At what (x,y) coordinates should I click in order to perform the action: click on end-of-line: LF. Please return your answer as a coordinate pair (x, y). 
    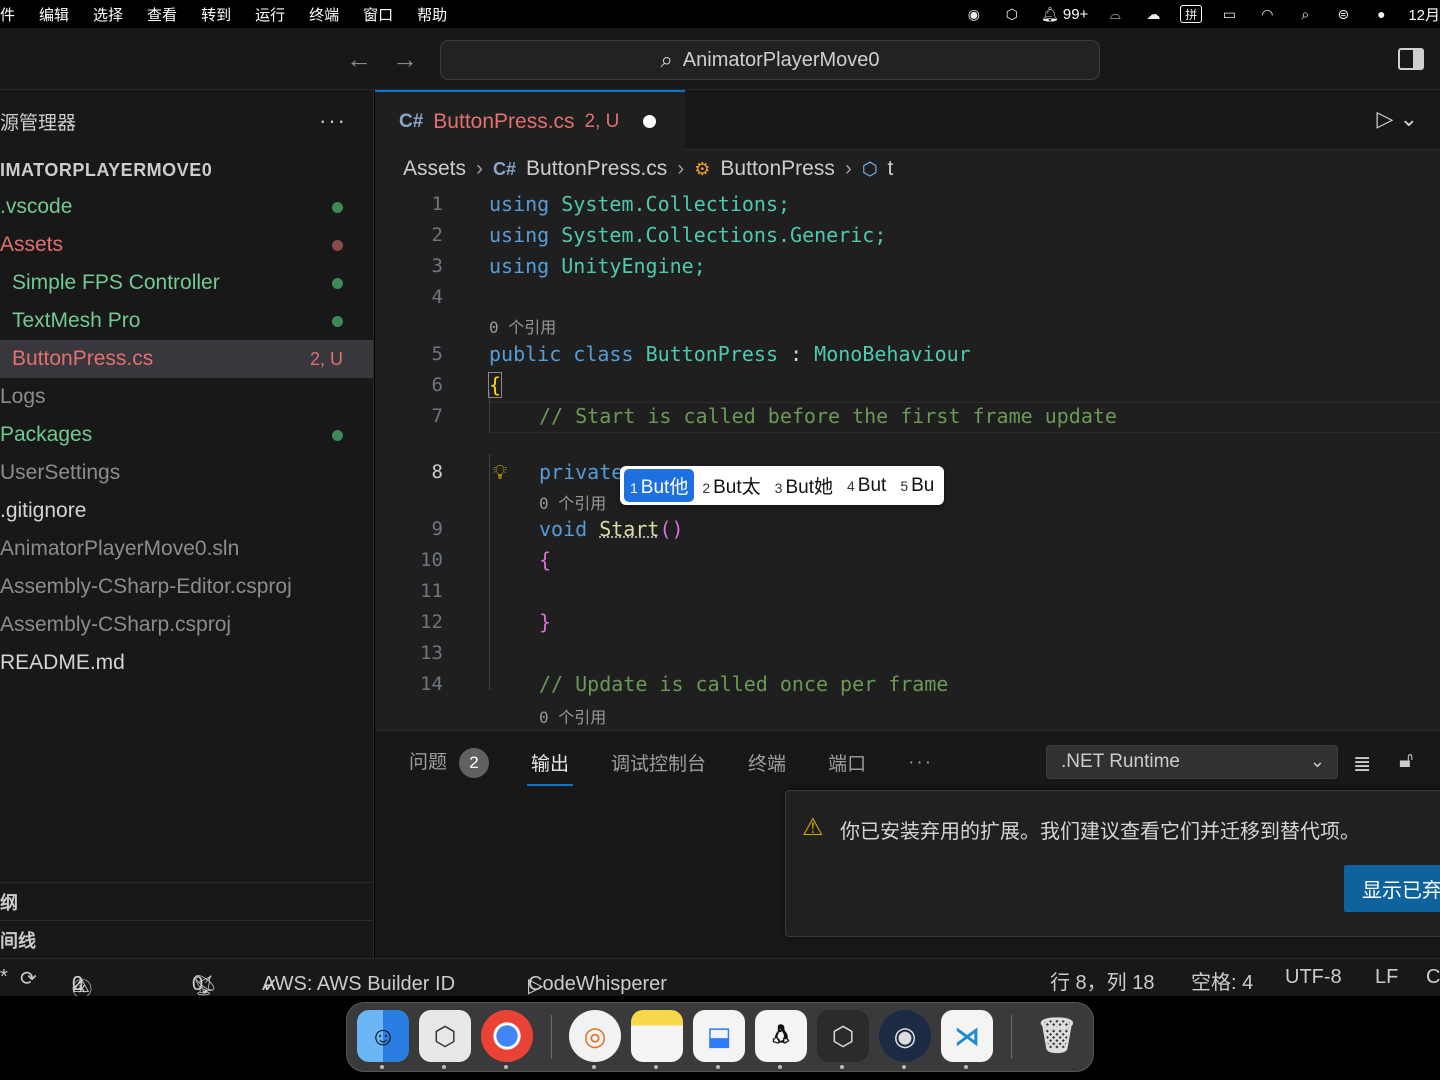
    Looking at the image, I should click on (1386, 977).